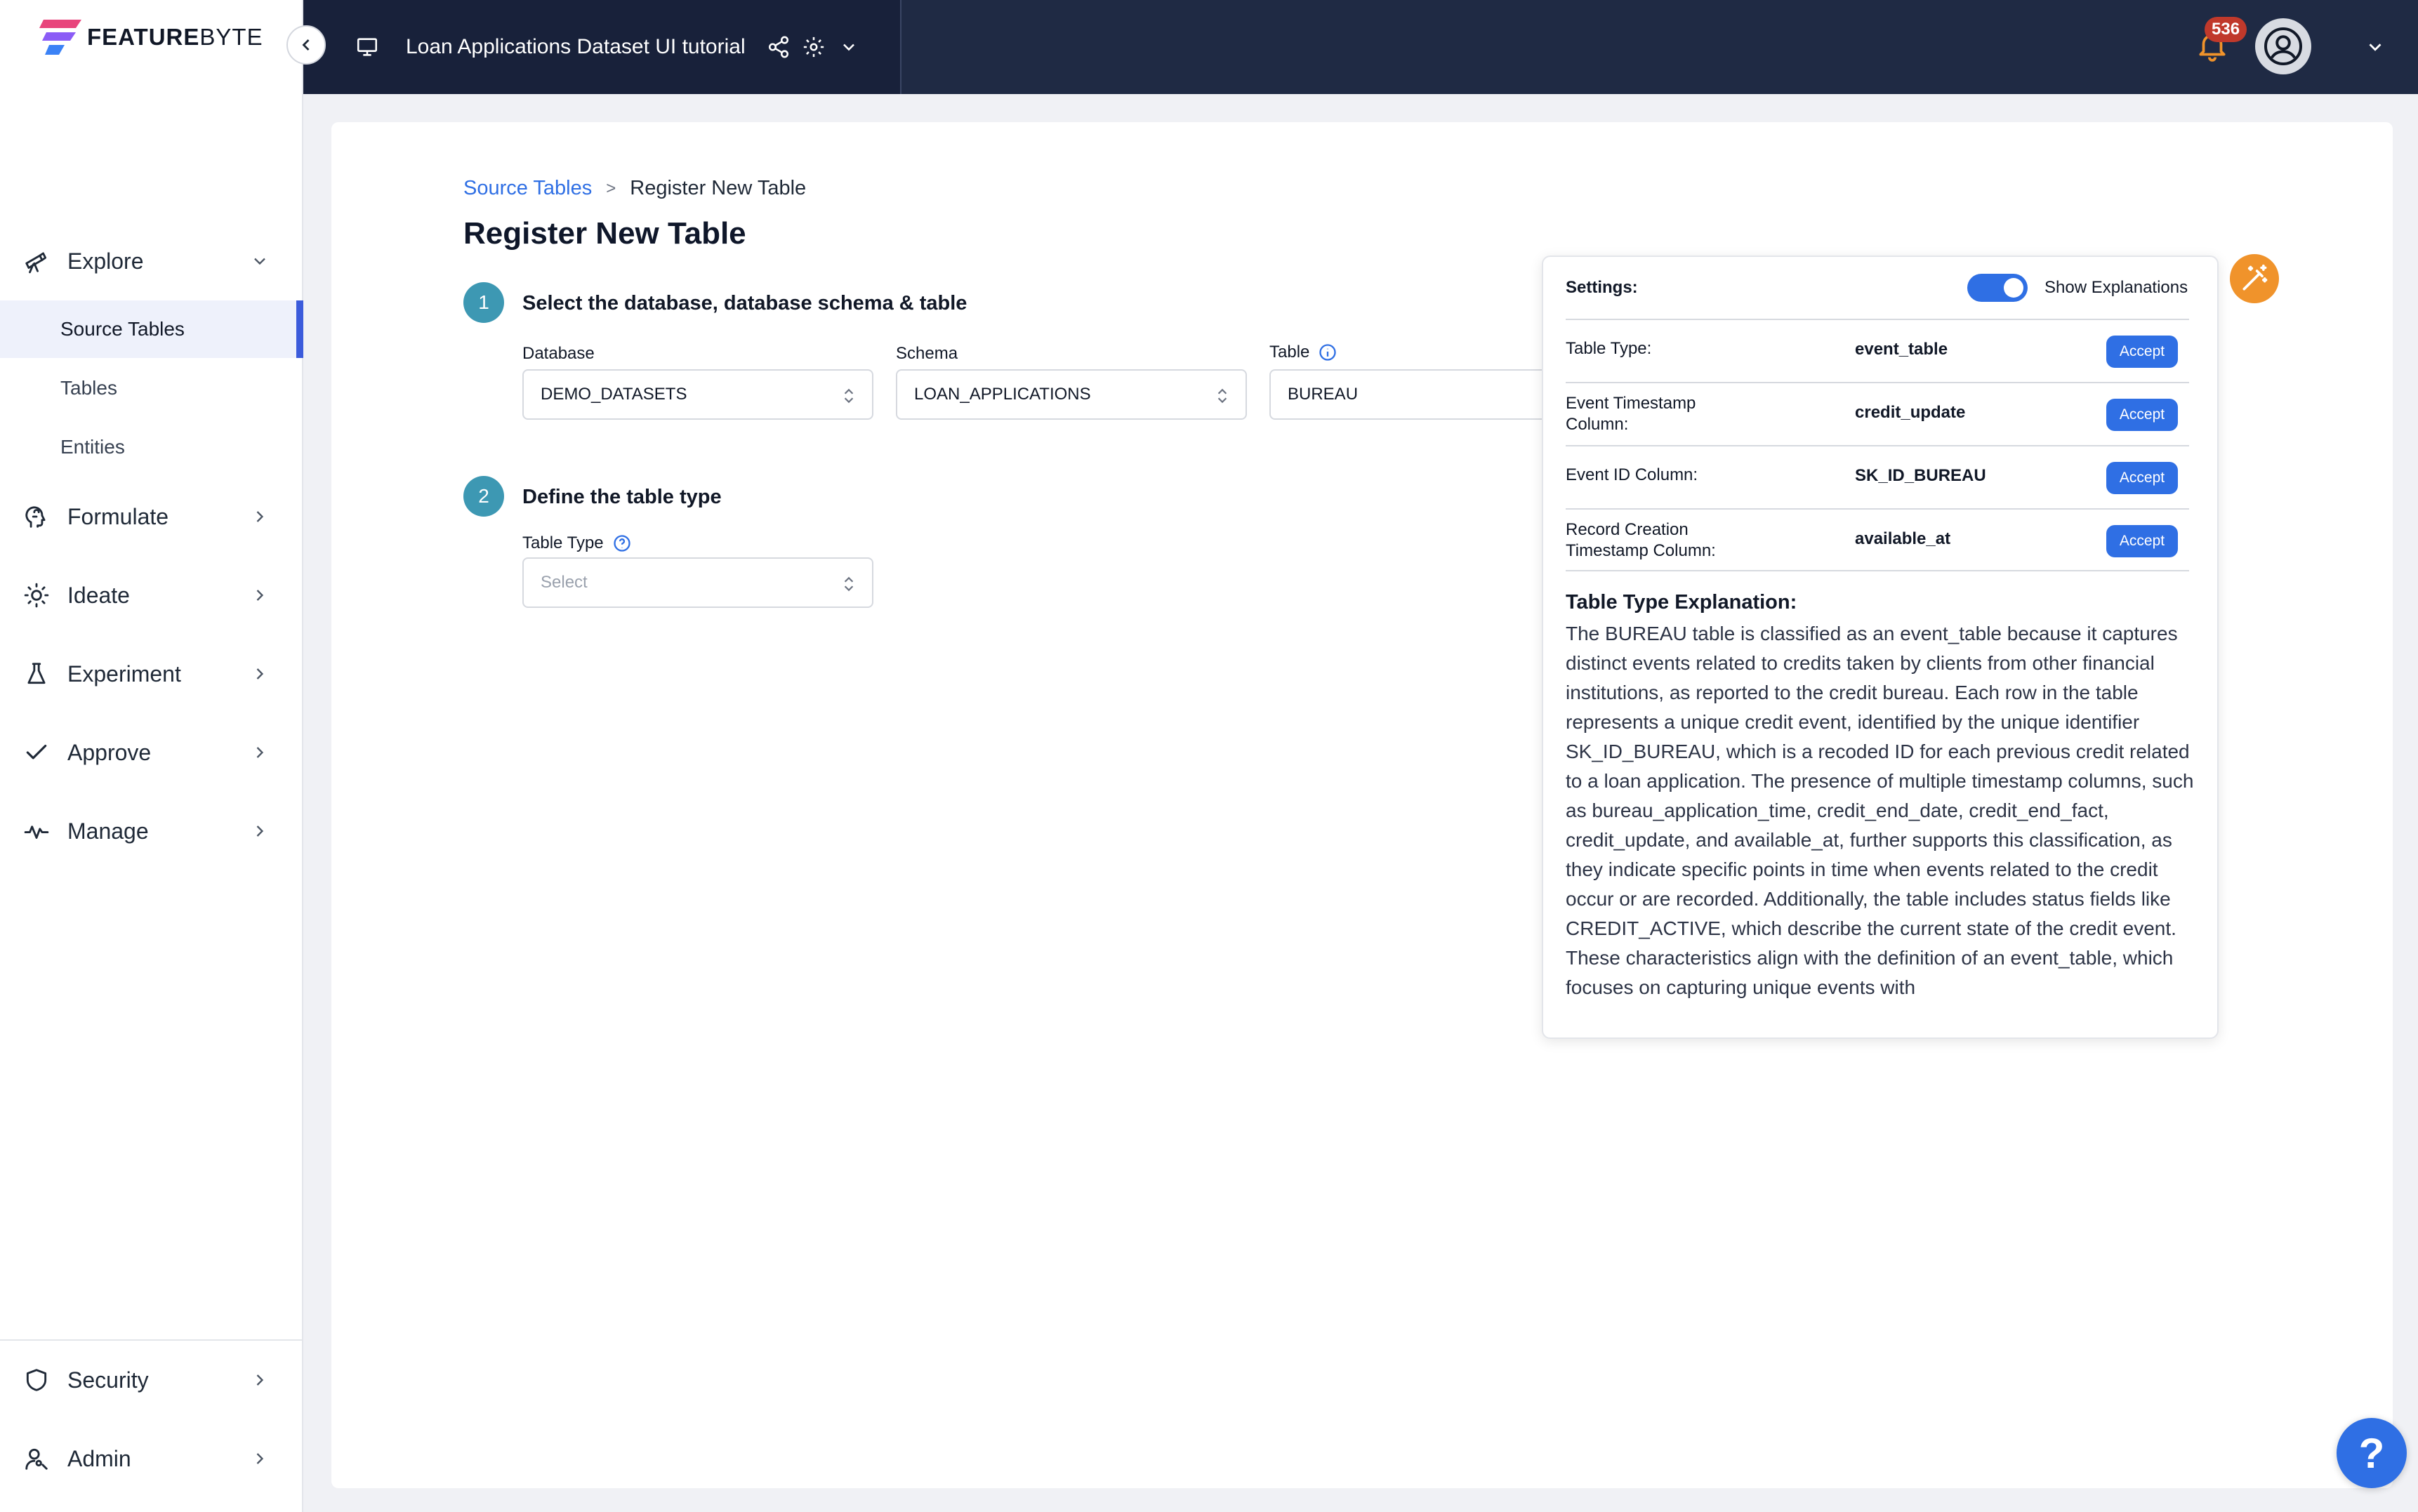 The image size is (2418, 1512). I want to click on table-type-label: Table Type, so click(577, 543).